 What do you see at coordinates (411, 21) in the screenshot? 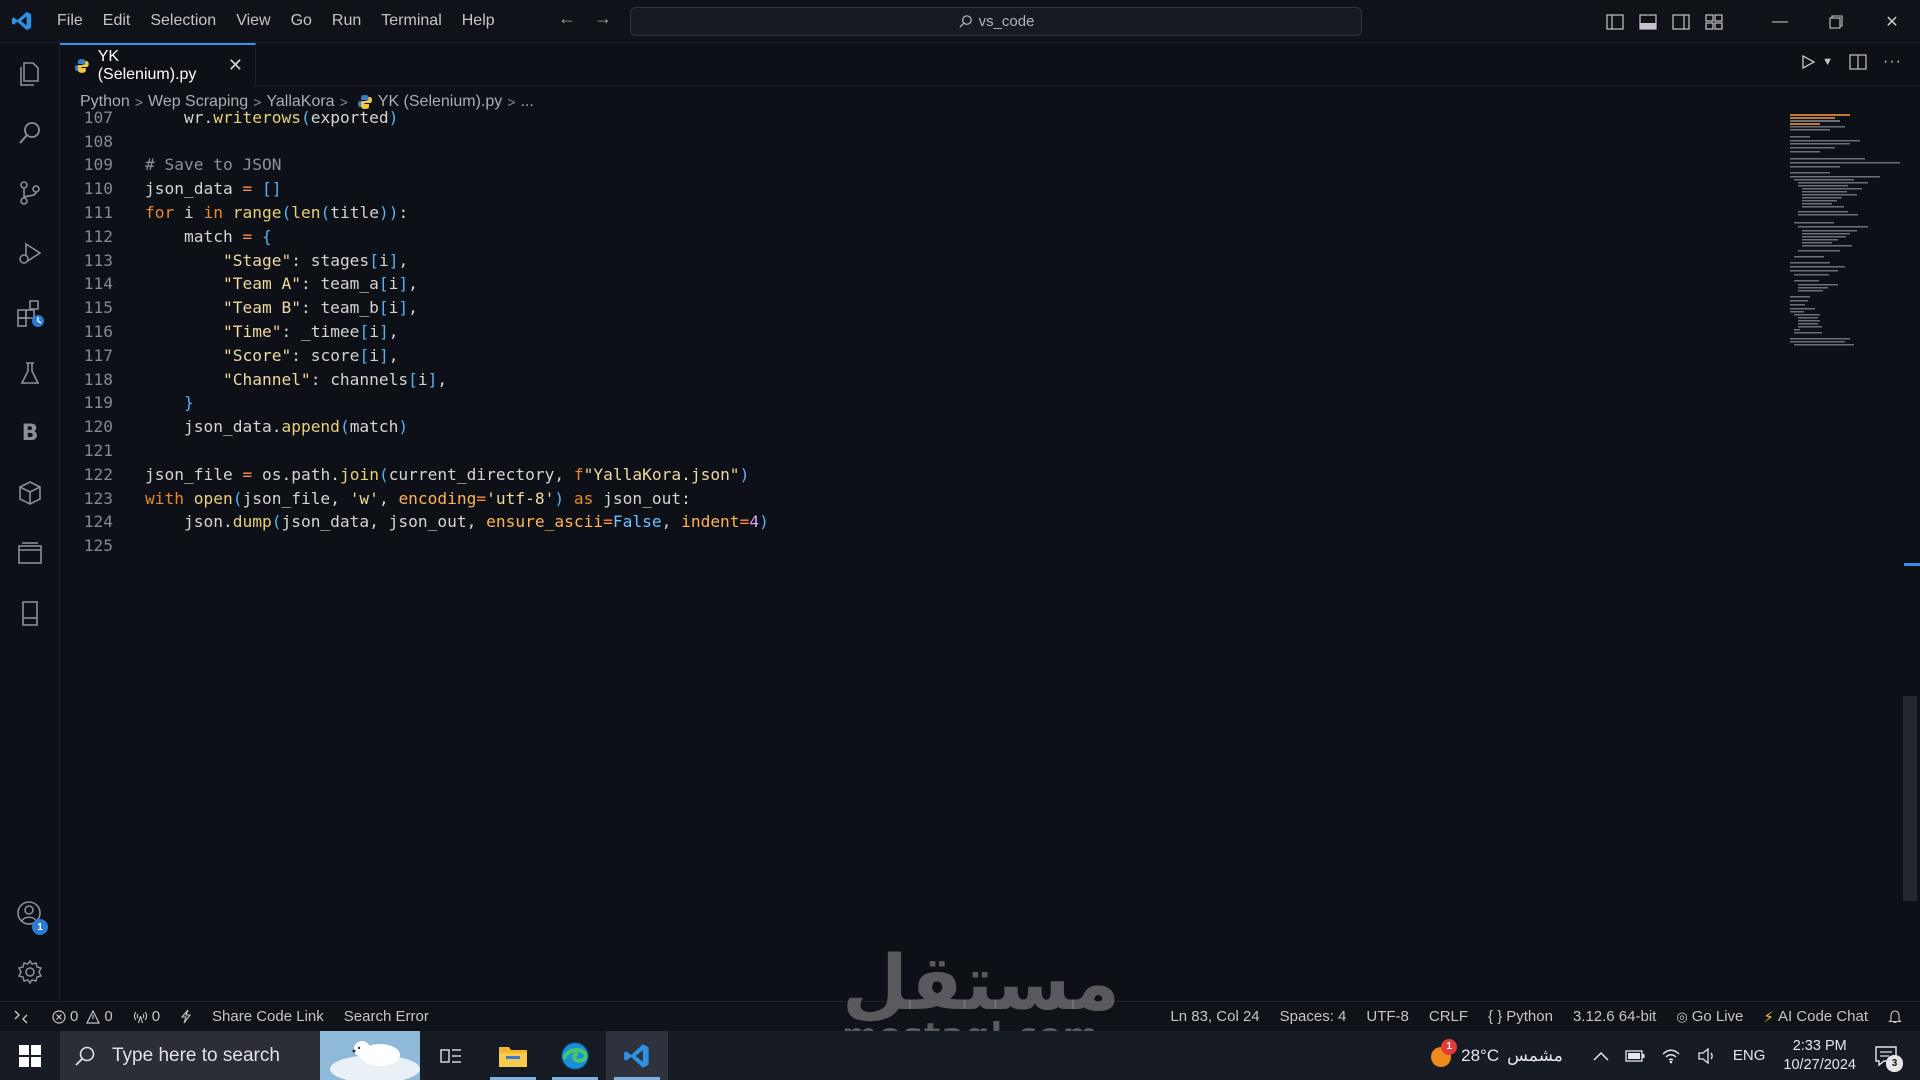
I see `menu-terminal: Terminal` at bounding box center [411, 21].